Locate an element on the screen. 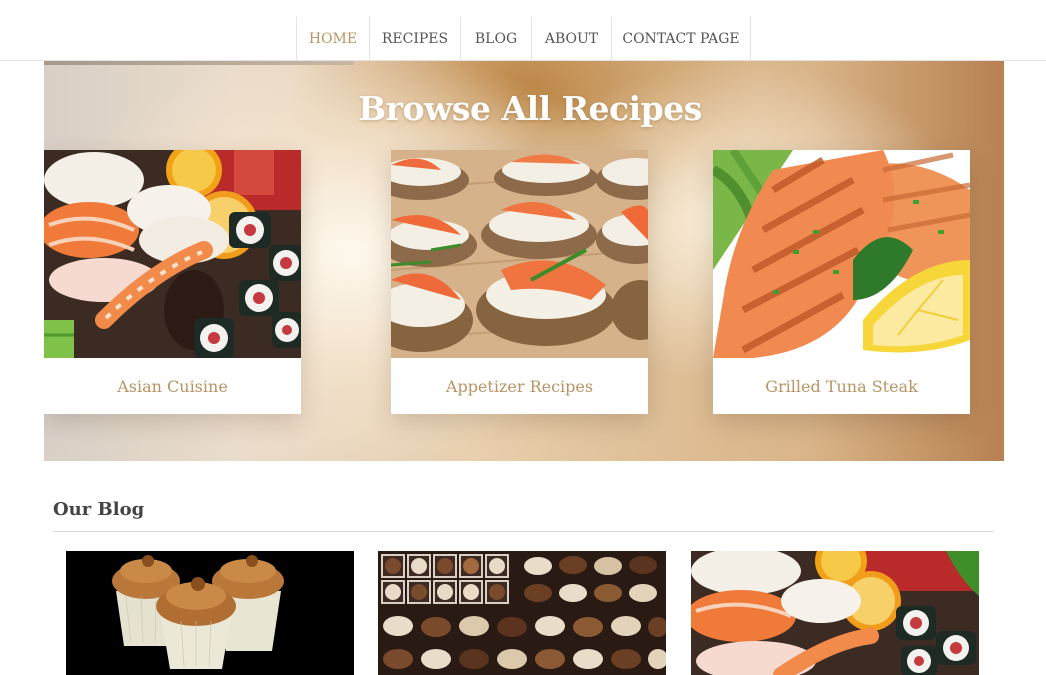 The width and height of the screenshot is (1046, 675). caramel-cupcakes-image is located at coordinates (210, 613).